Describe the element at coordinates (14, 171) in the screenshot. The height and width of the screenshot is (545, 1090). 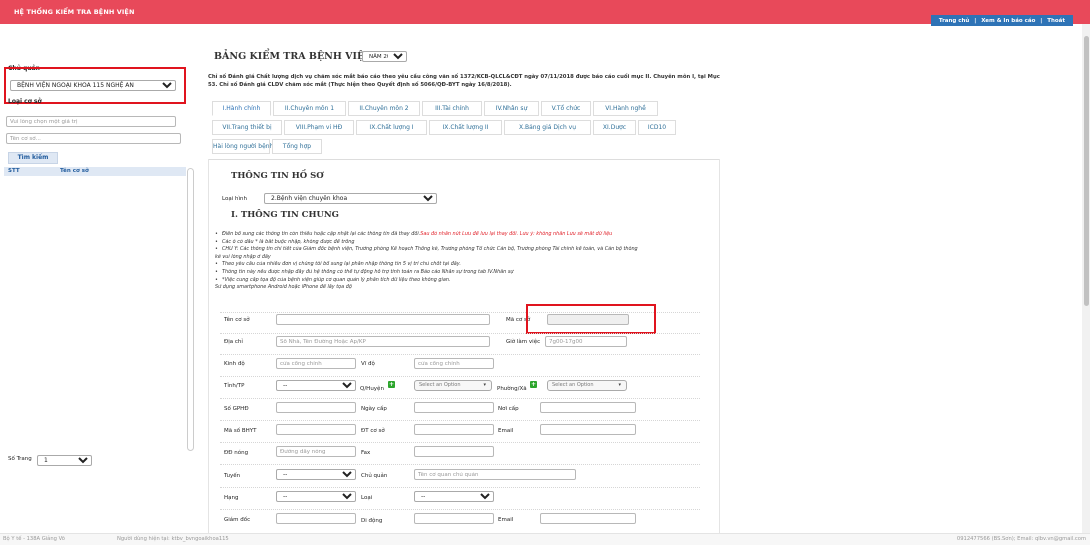
I see `header-stt: STT` at that location.